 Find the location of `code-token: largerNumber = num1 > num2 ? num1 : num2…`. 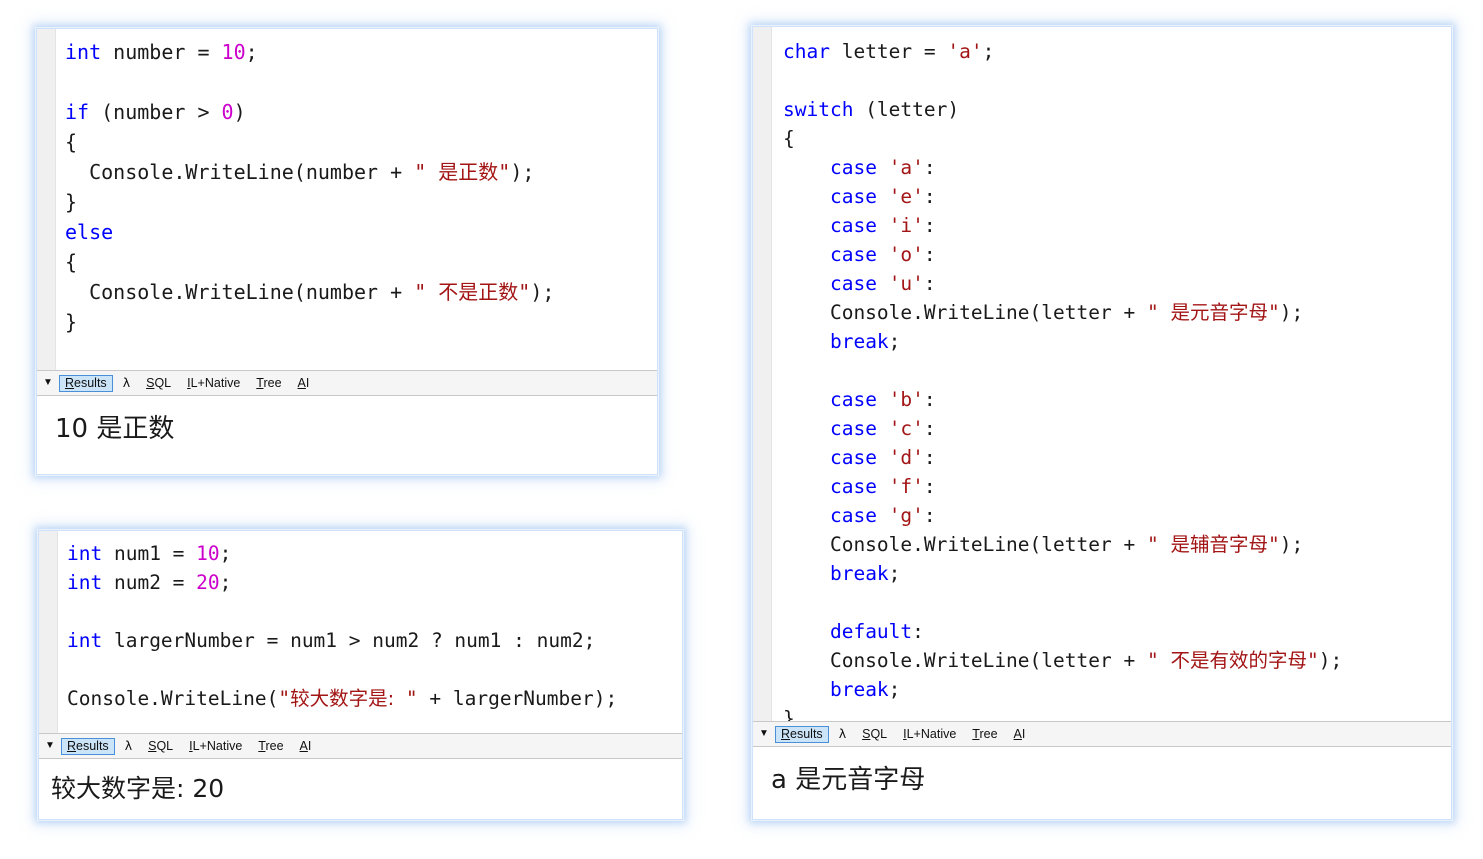

code-token: largerNumber = num1 > num2 ? num1 : num2… is located at coordinates (349, 640).